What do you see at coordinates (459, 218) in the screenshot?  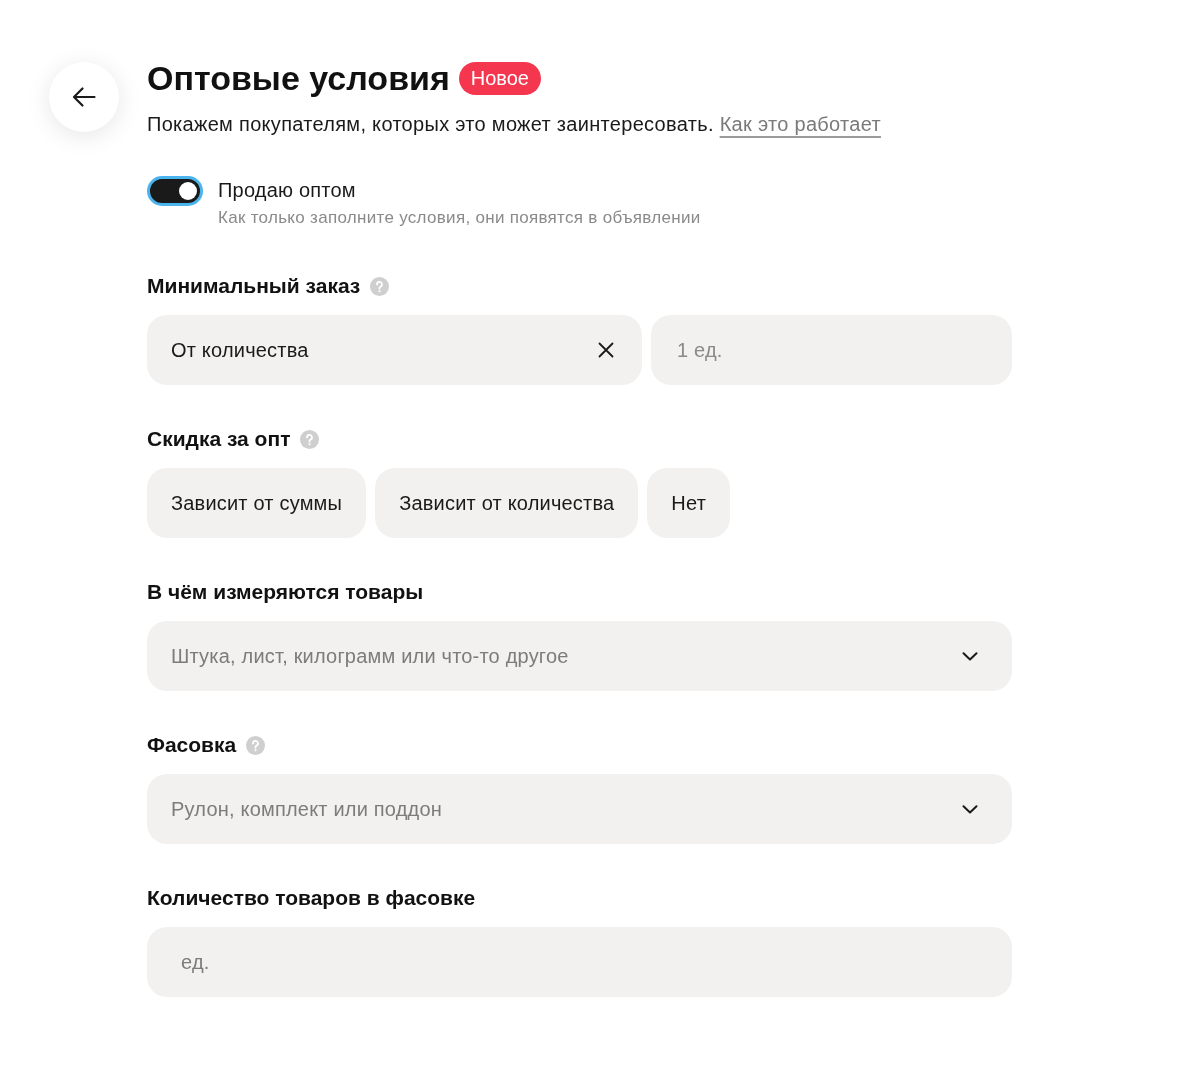 I see `toggle-hint: Как только заполните условия, они появятся в объявлении` at bounding box center [459, 218].